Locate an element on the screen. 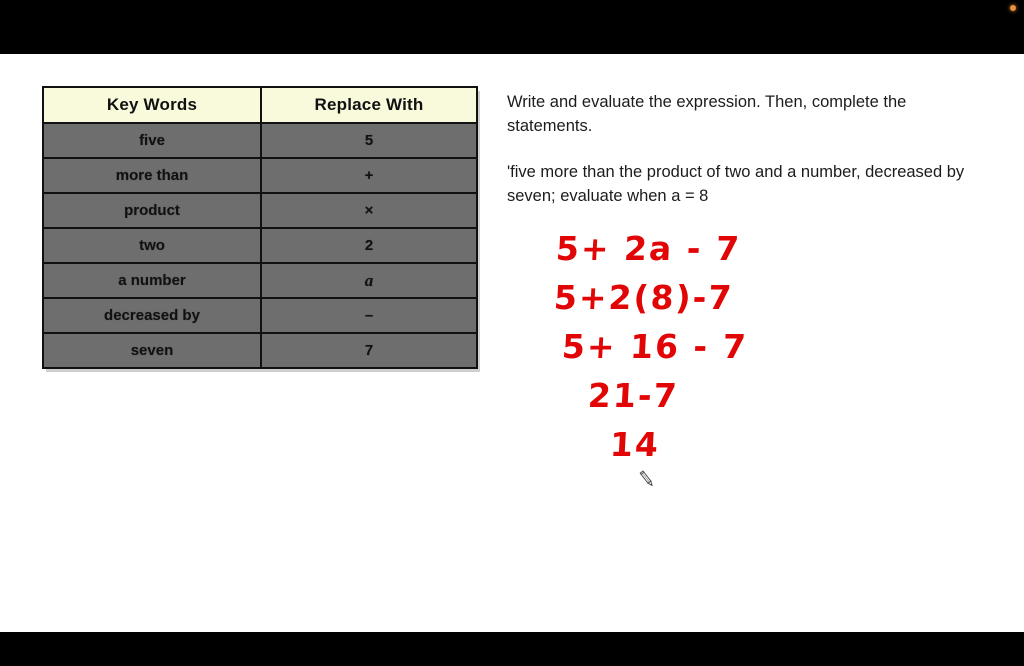 The image size is (1024, 666). cell-key-word: more than is located at coordinates (152, 175).